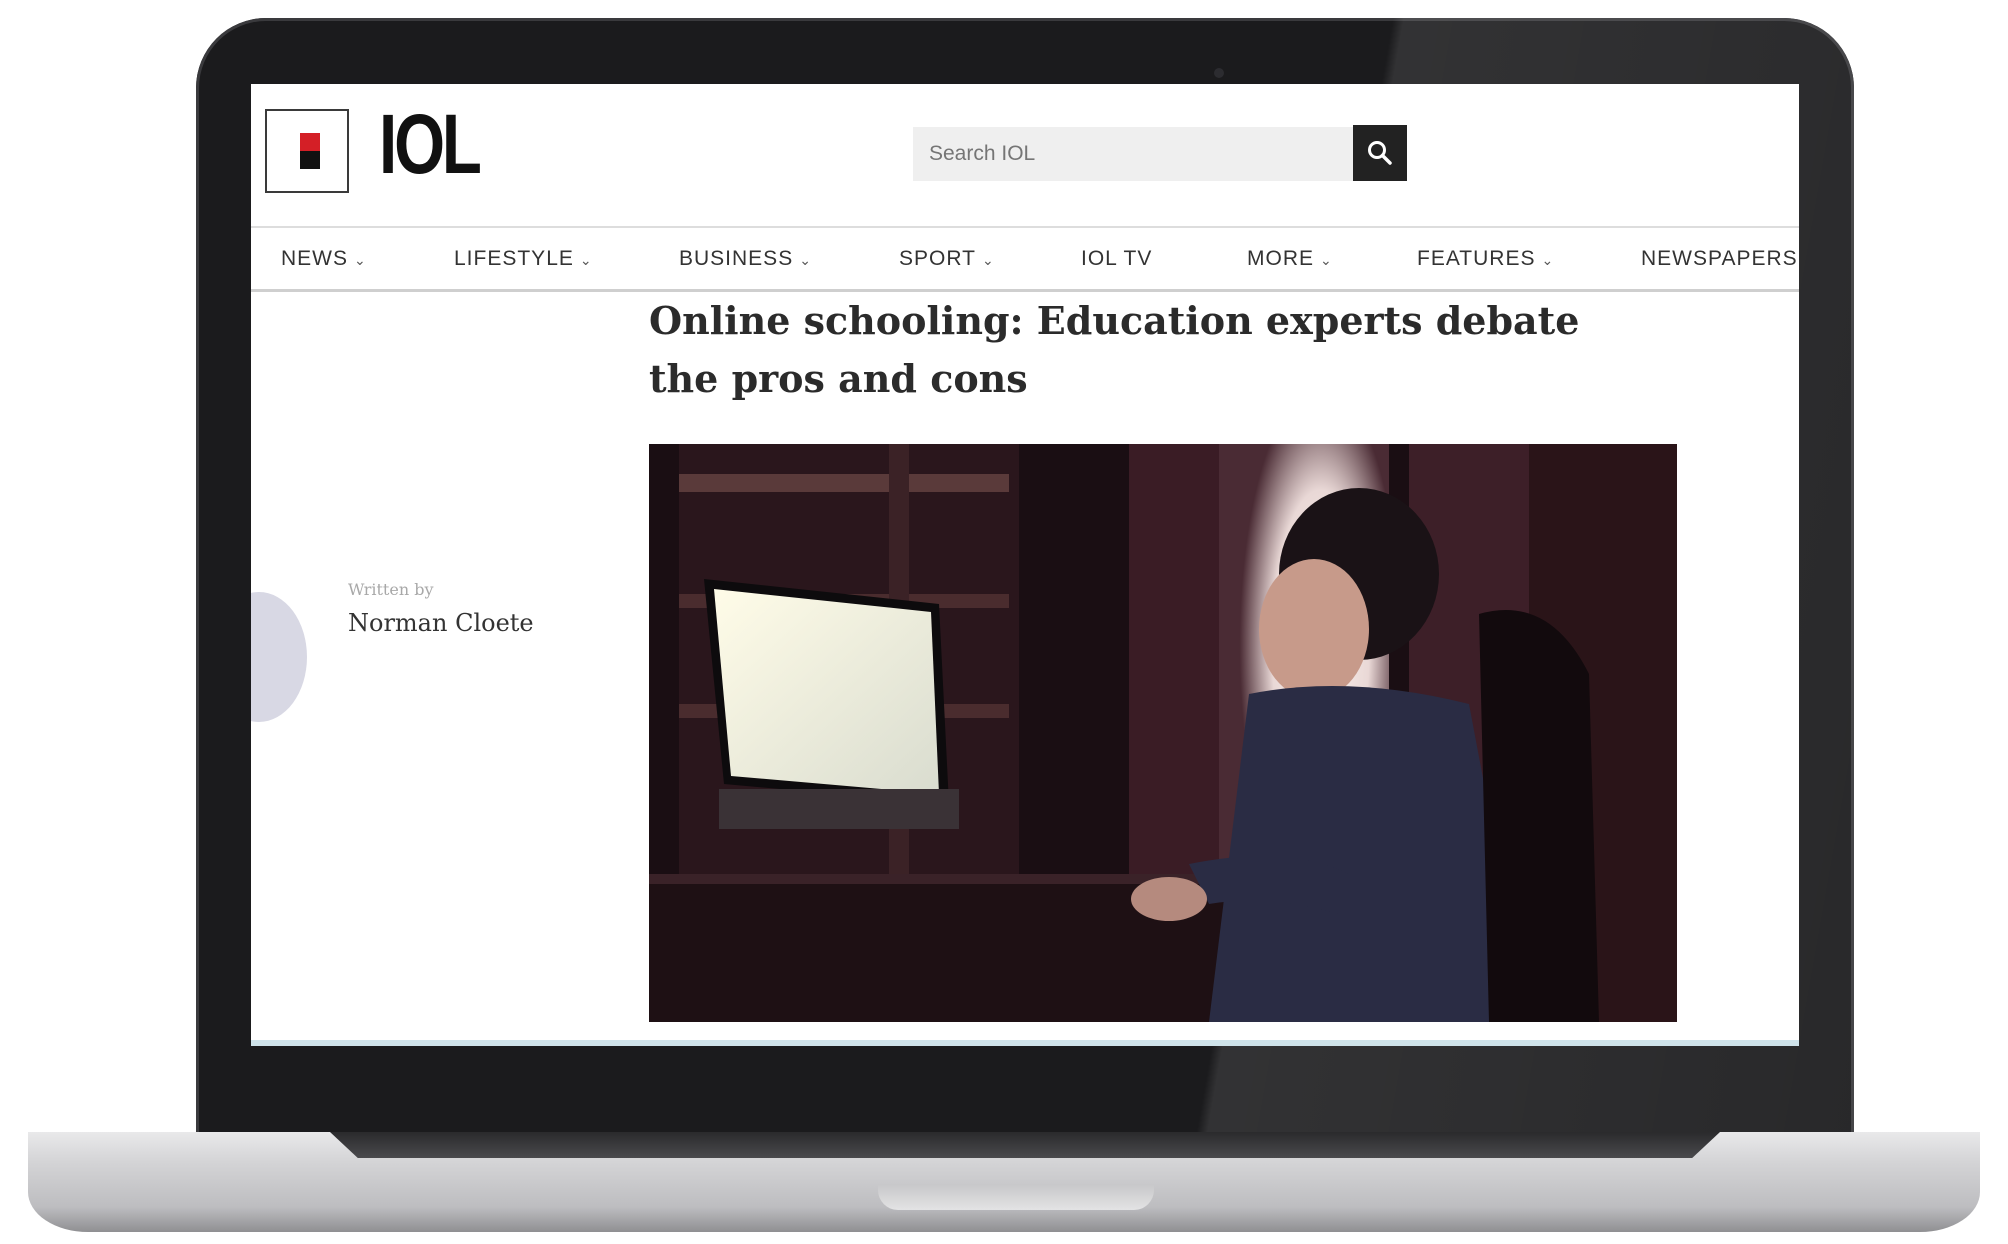 The width and height of the screenshot is (2008, 1244). Describe the element at coordinates (391, 589) in the screenshot. I see `byline-label: Written by` at that location.